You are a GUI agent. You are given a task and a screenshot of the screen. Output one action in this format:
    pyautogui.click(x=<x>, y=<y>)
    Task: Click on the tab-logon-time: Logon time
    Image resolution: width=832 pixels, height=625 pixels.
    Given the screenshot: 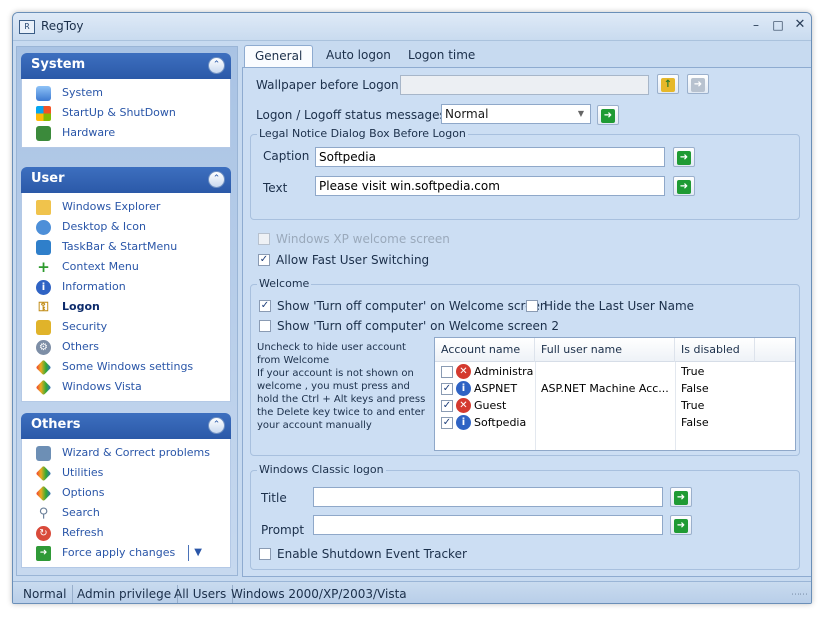 What is the action you would take?
    pyautogui.click(x=441, y=56)
    